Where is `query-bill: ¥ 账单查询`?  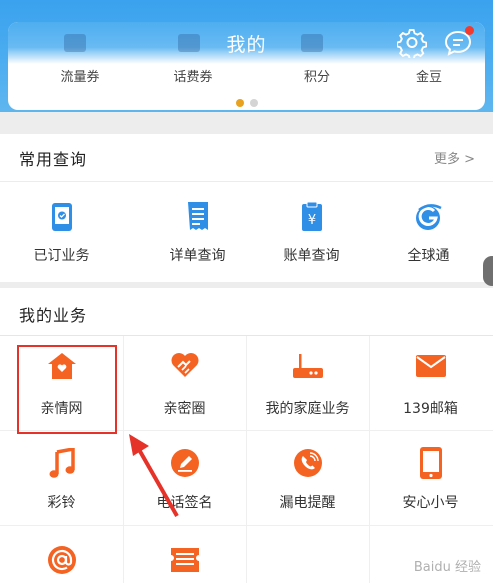 query-bill: ¥ 账单查询 is located at coordinates (311, 232).